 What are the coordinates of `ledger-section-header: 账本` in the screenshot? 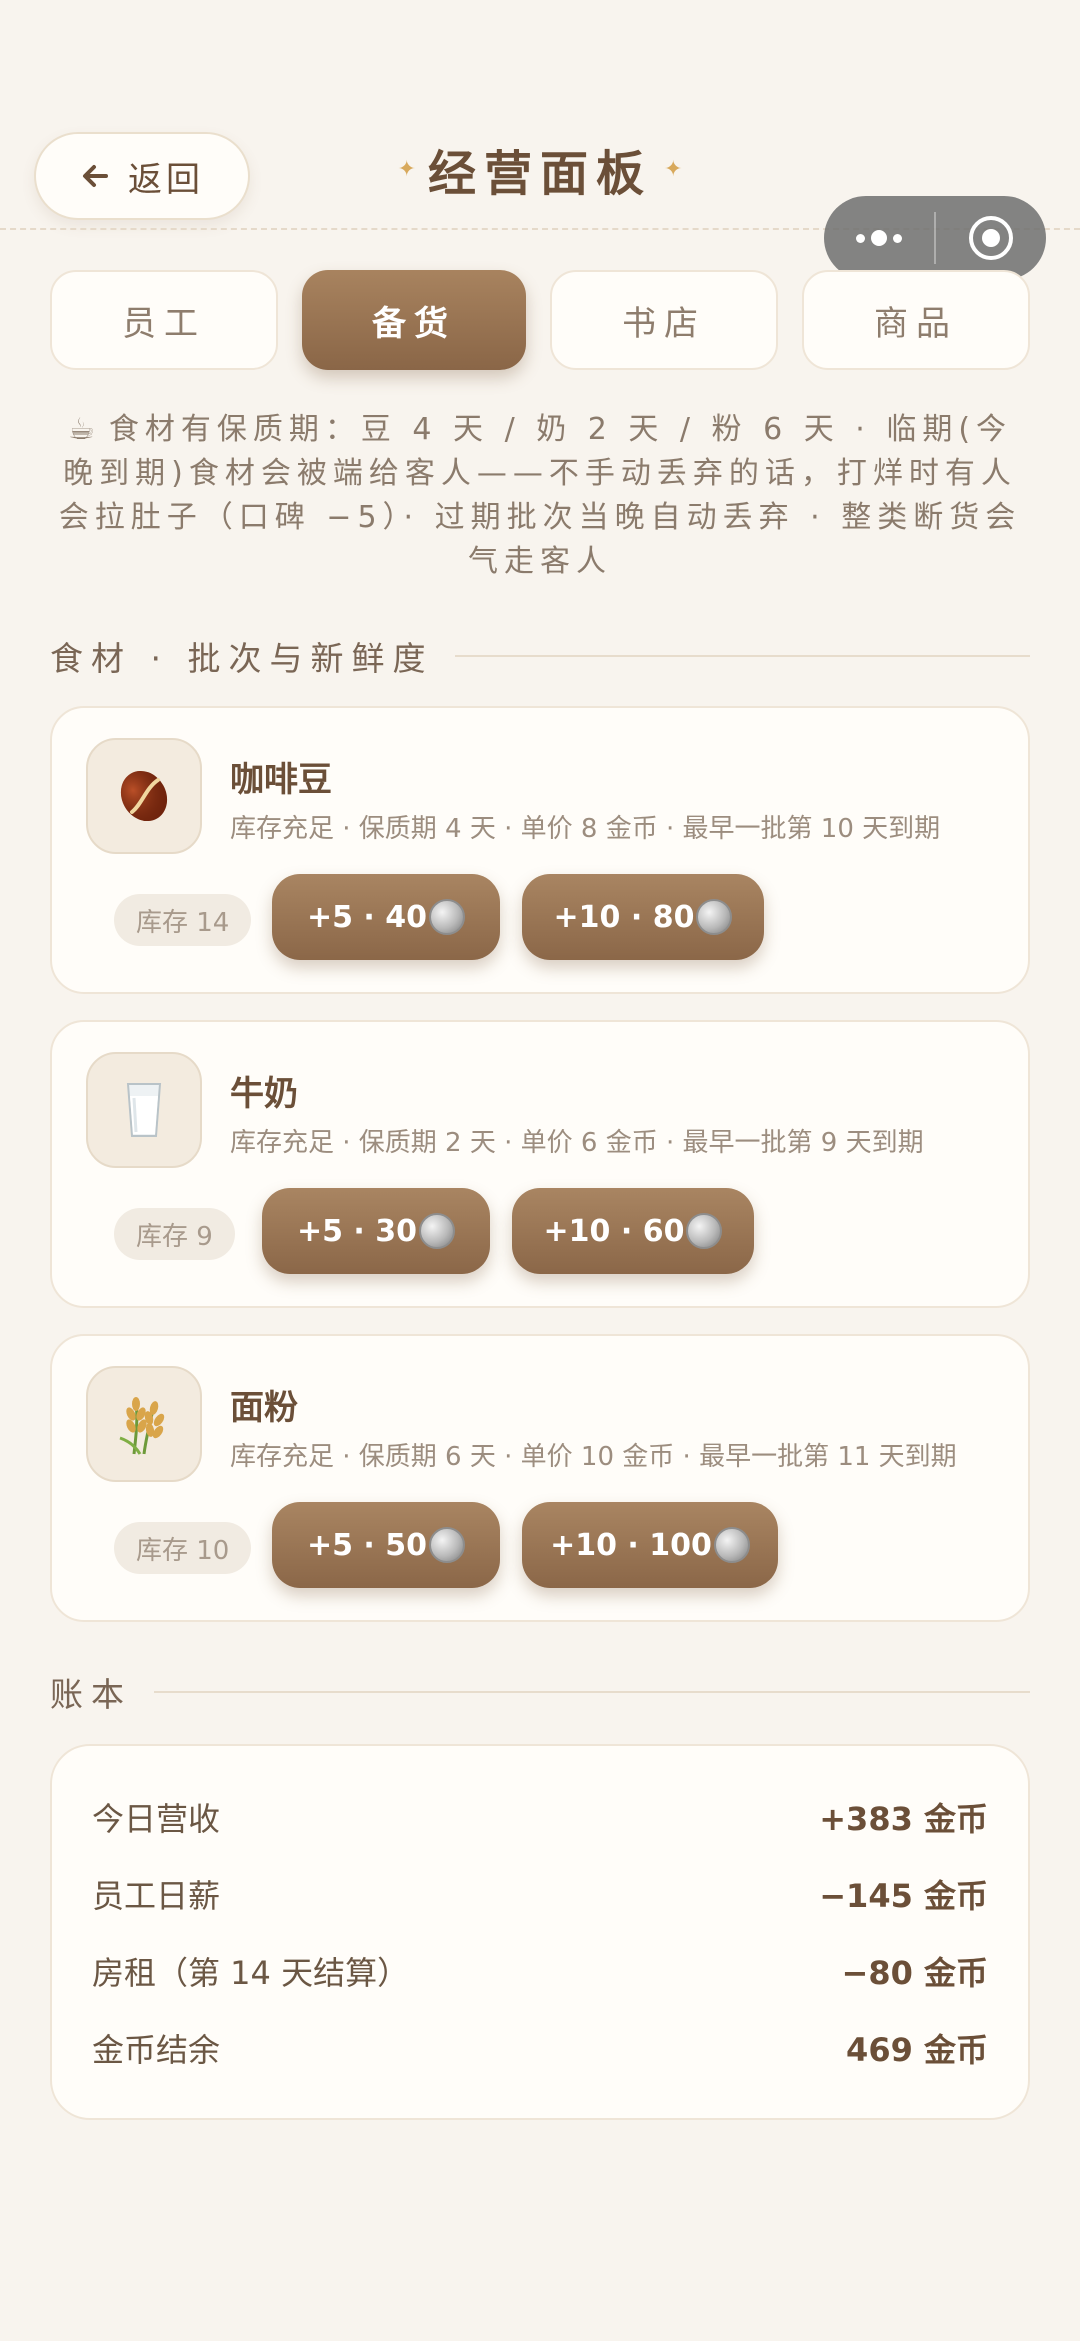 It's located at (540, 1692).